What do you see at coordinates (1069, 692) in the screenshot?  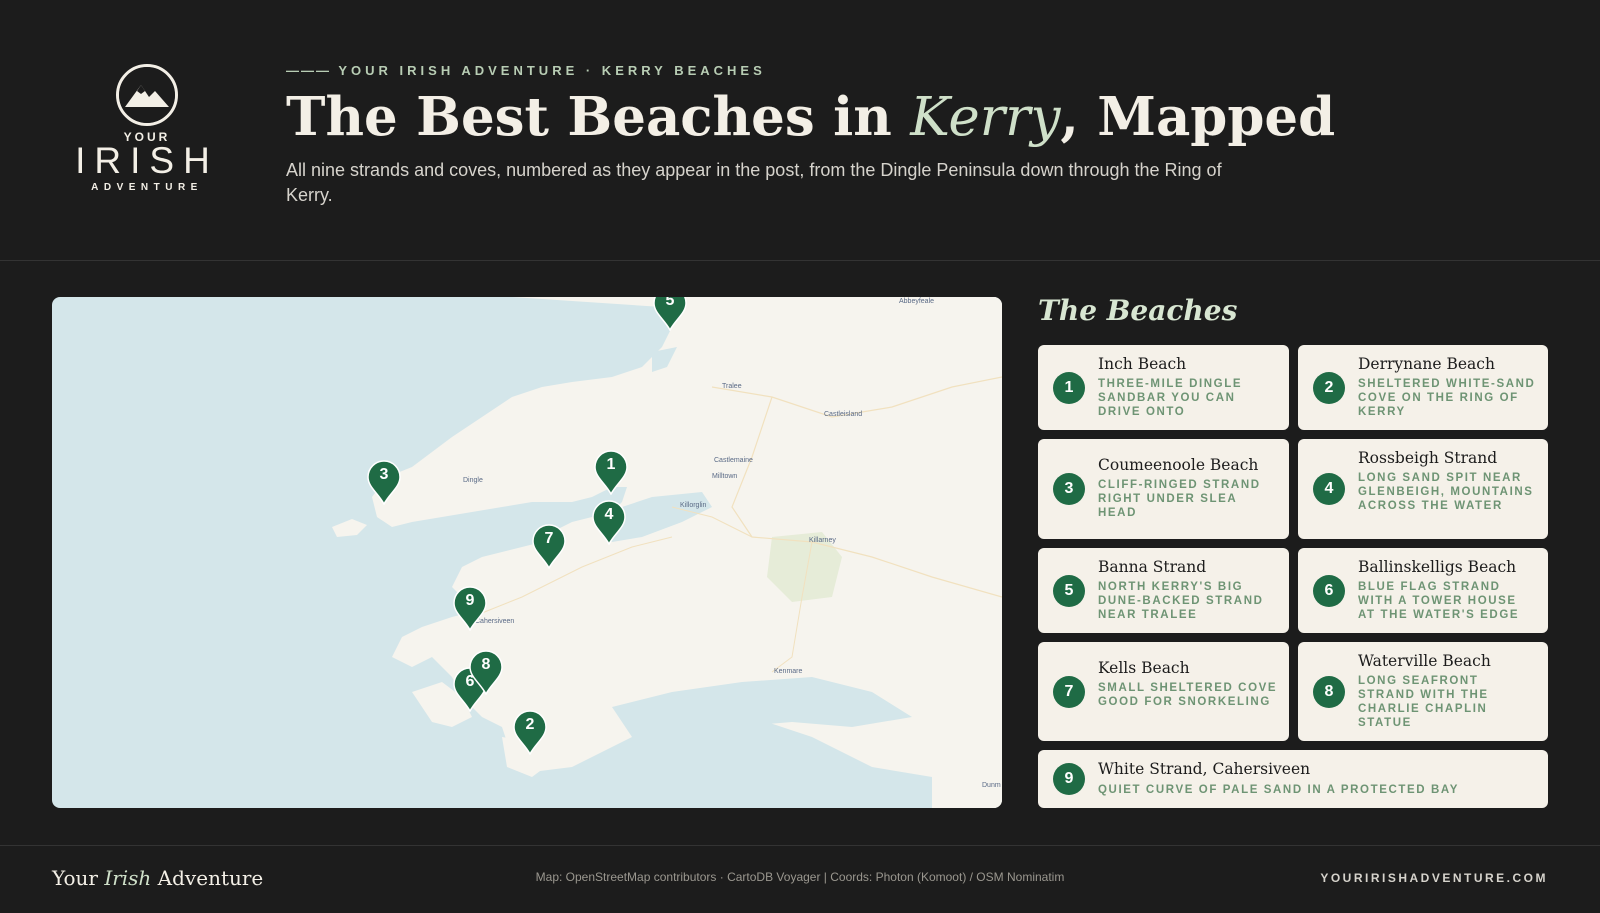 I see `beach-number-badge: 7` at bounding box center [1069, 692].